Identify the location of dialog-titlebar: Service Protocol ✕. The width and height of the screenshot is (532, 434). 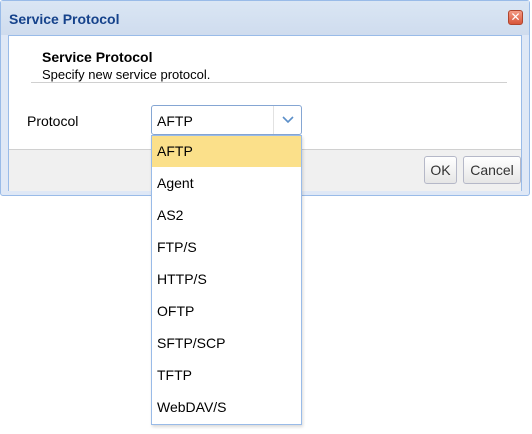
(265, 18).